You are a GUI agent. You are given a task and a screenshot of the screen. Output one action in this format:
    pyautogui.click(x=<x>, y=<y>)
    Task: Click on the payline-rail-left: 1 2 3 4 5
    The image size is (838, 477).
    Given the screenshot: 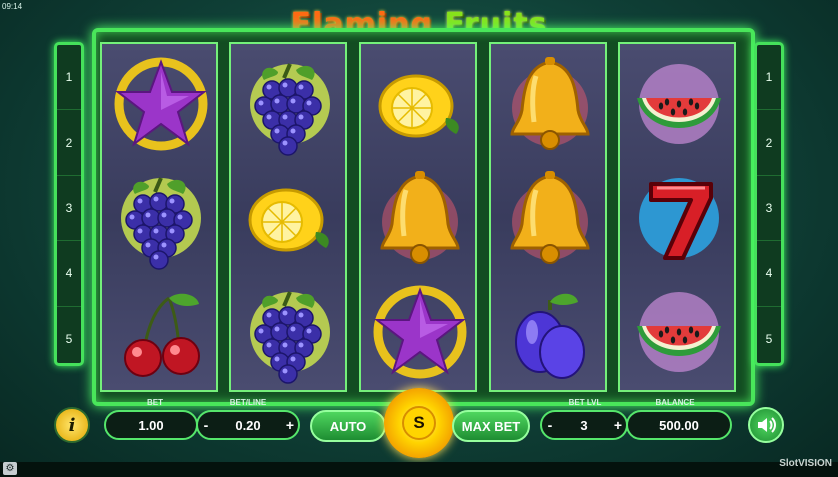 What is the action you would take?
    pyautogui.click(x=69, y=204)
    